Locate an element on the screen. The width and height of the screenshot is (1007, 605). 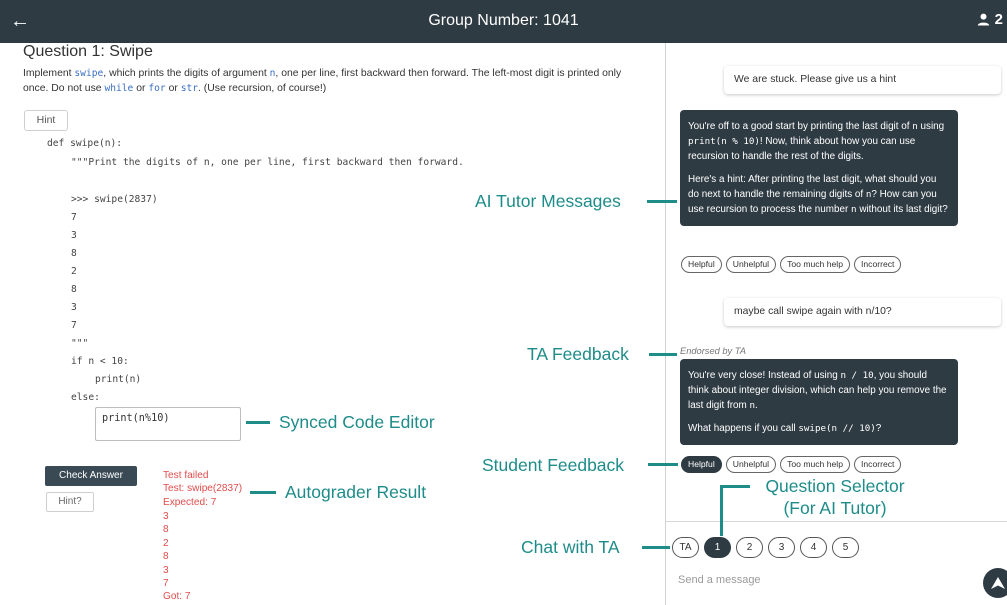
top-bar: ← Group Number: 1041 2 is located at coordinates (503, 21).